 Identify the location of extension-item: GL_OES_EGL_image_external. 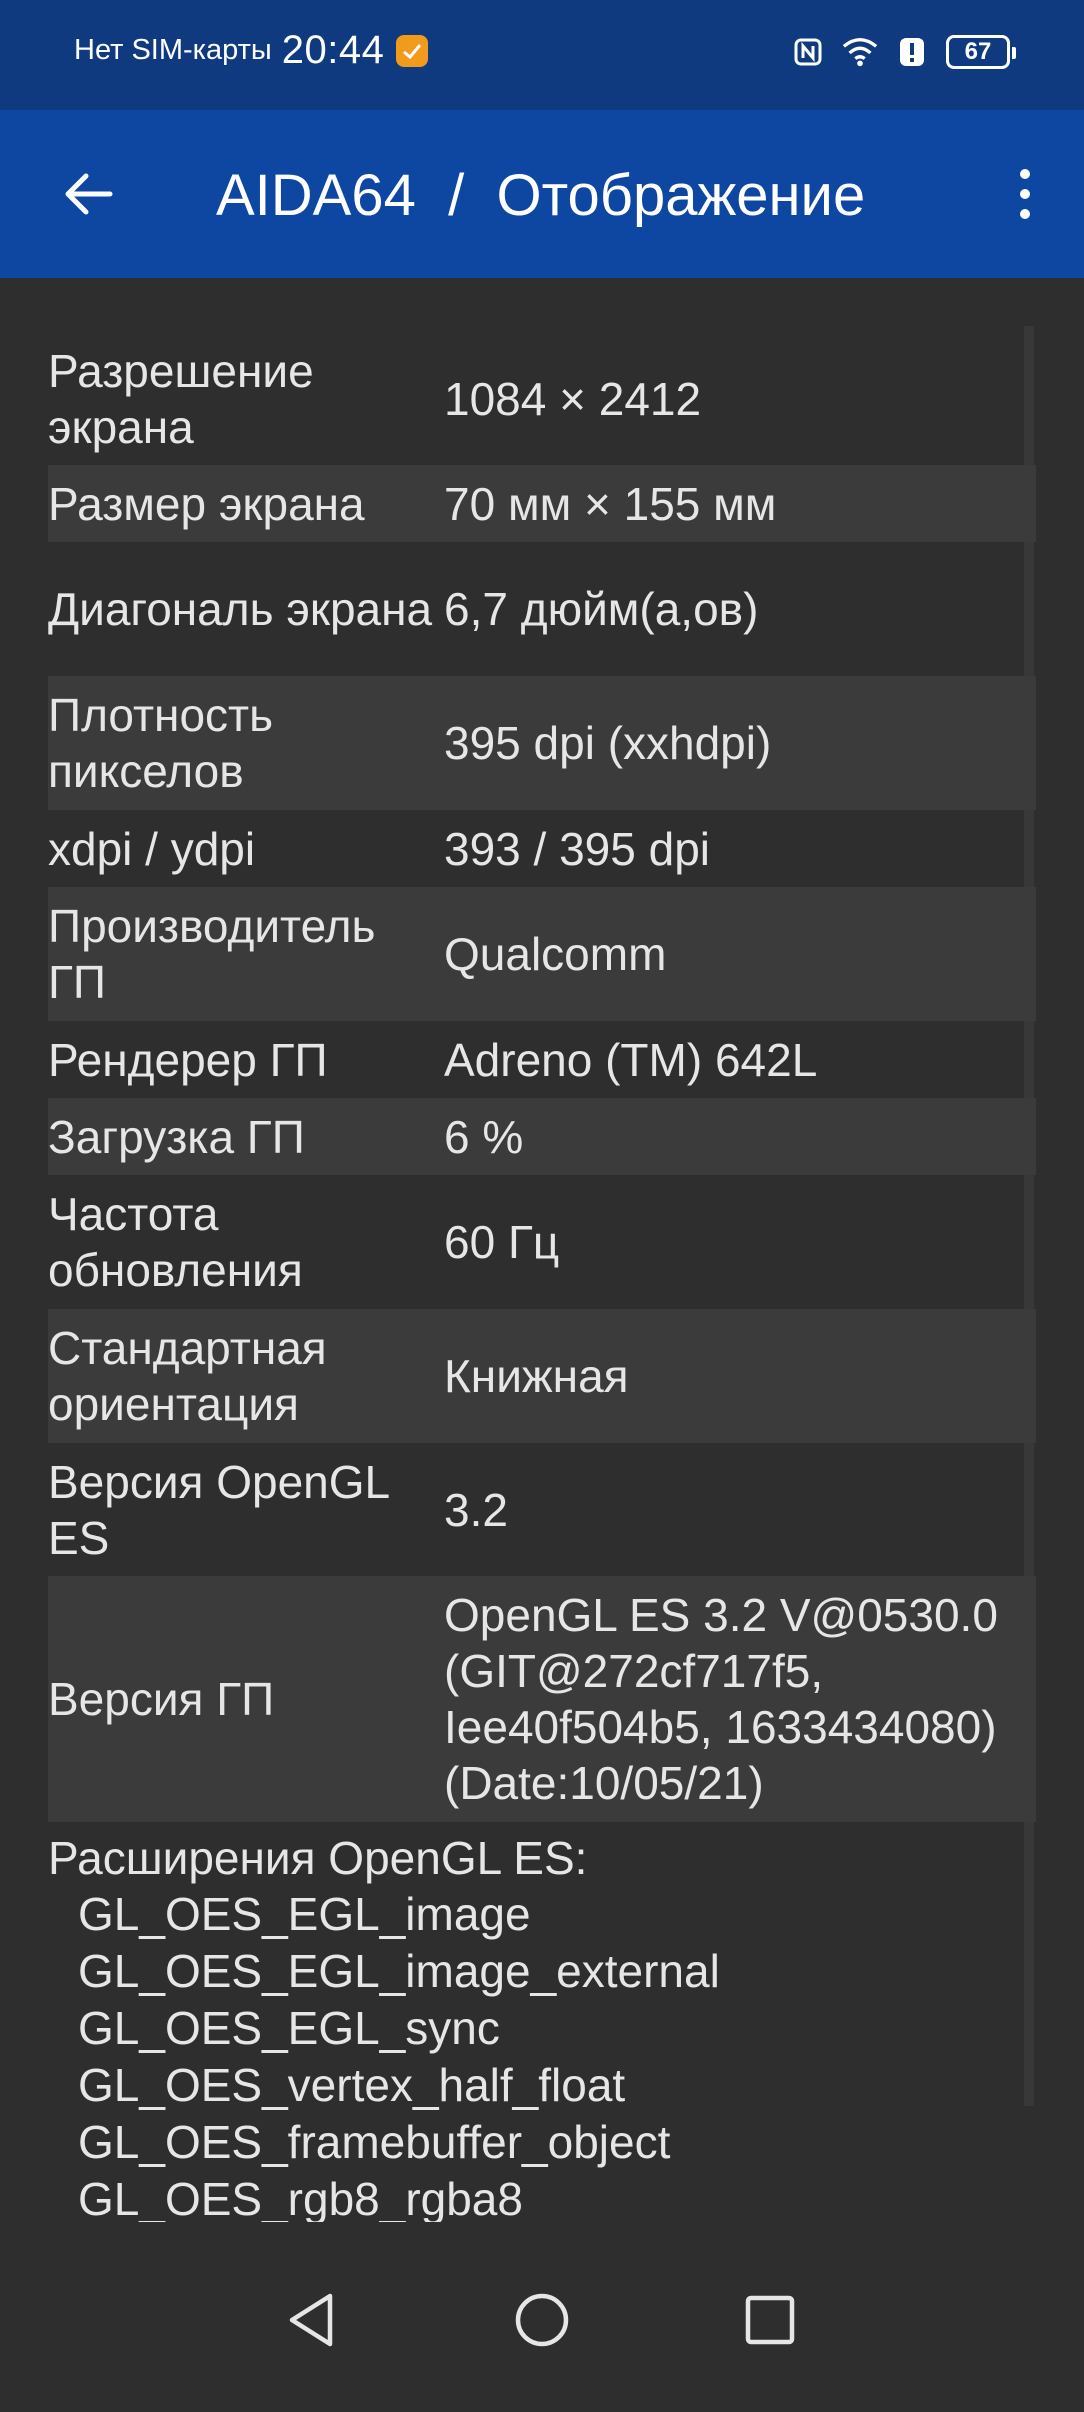
(399, 1971).